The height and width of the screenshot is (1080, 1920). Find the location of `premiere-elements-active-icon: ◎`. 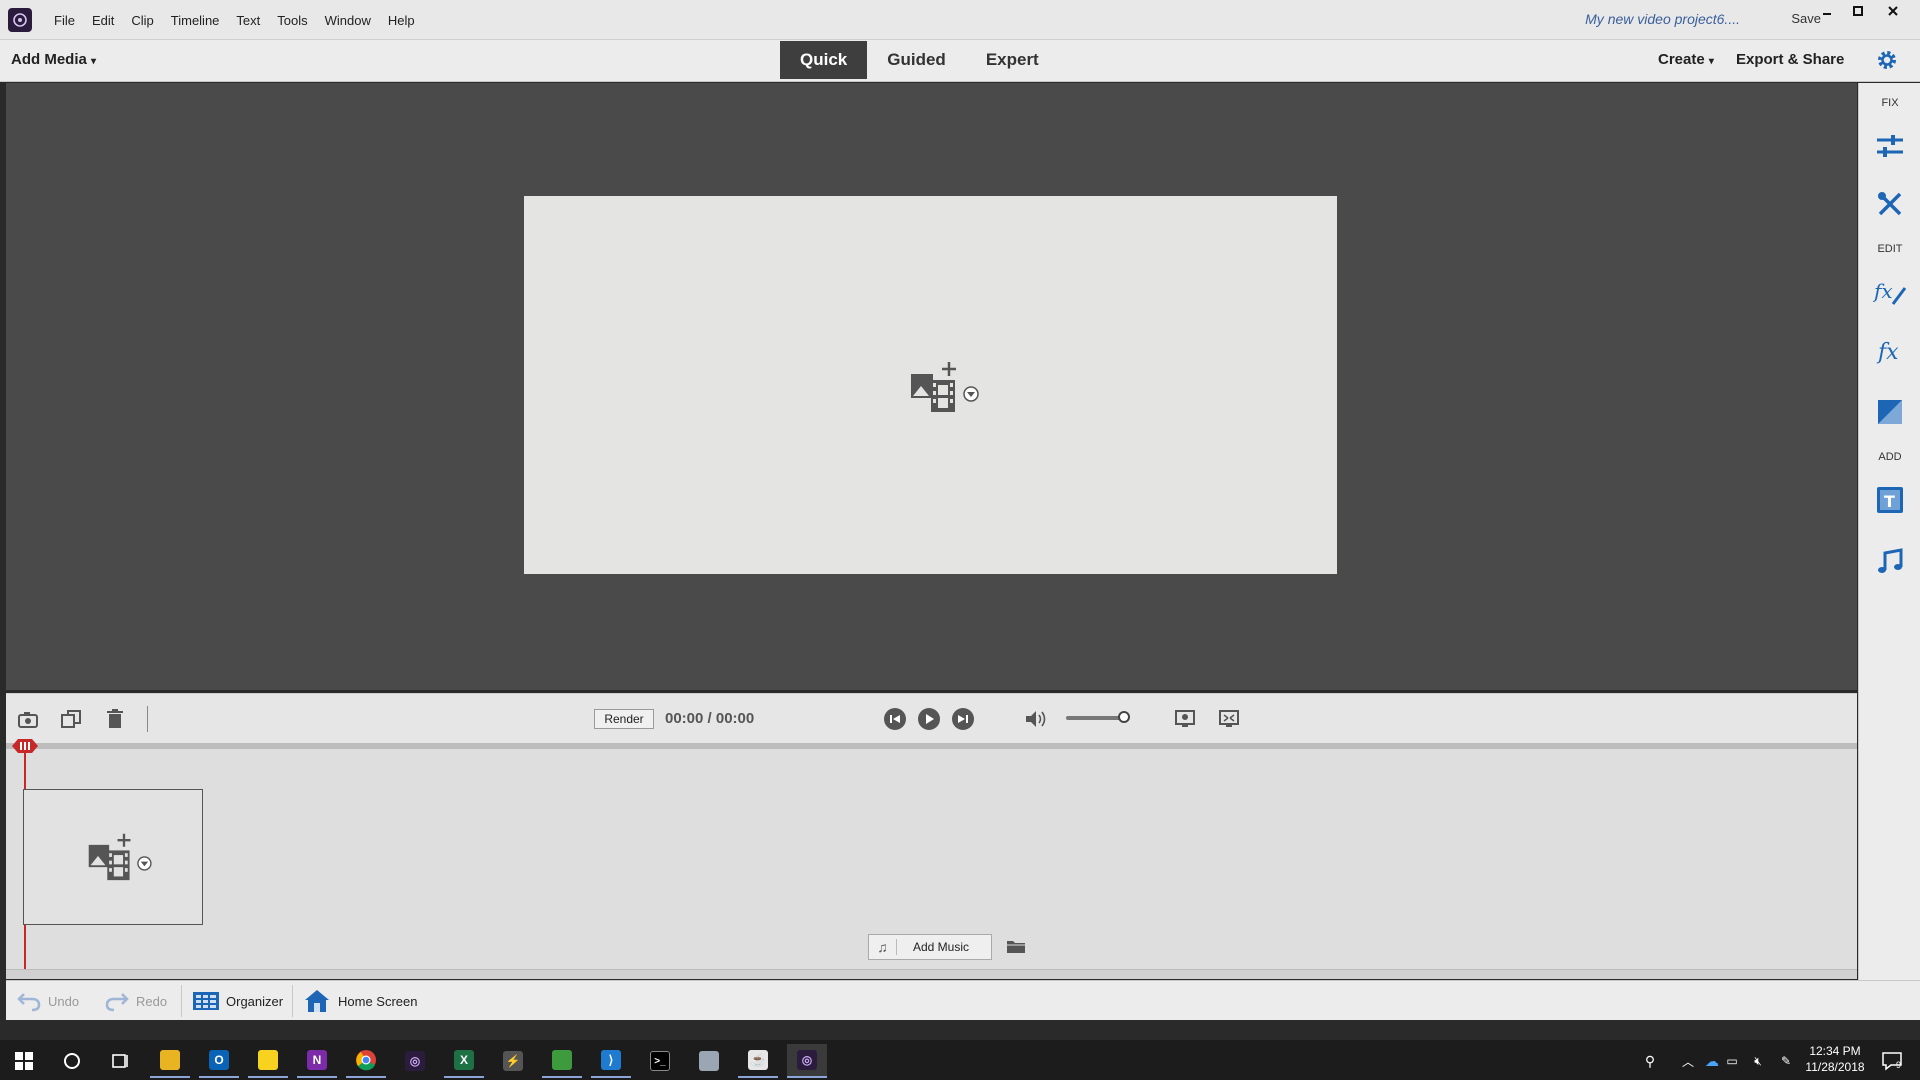

premiere-elements-active-icon: ◎ is located at coordinates (807, 1061).